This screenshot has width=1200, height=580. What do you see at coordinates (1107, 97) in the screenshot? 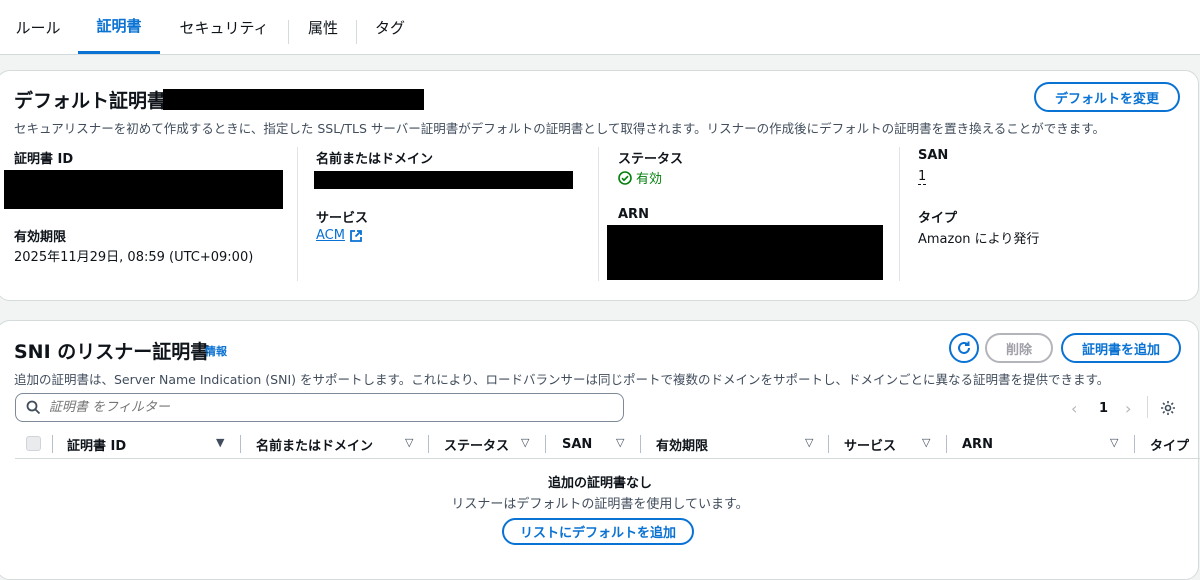
I see `change-default-button: デフォルトを変更` at bounding box center [1107, 97].